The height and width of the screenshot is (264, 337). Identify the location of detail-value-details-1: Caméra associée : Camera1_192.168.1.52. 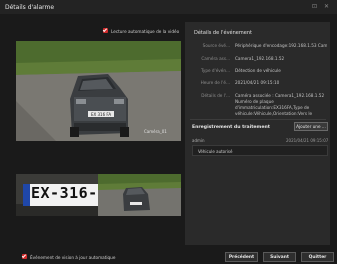
(280, 95).